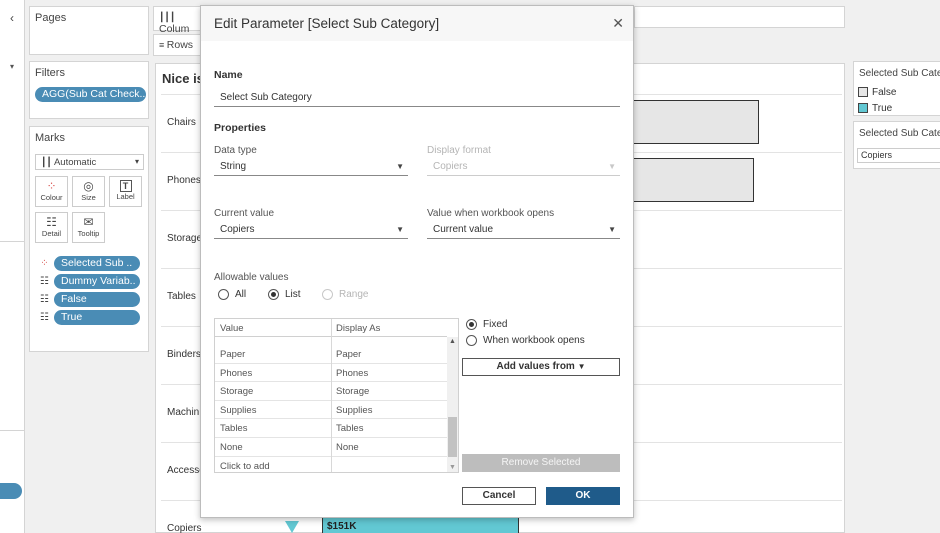 Image resolution: width=940 pixels, height=533 pixels. Describe the element at coordinates (11, 491) in the screenshot. I see `field-pill` at that location.